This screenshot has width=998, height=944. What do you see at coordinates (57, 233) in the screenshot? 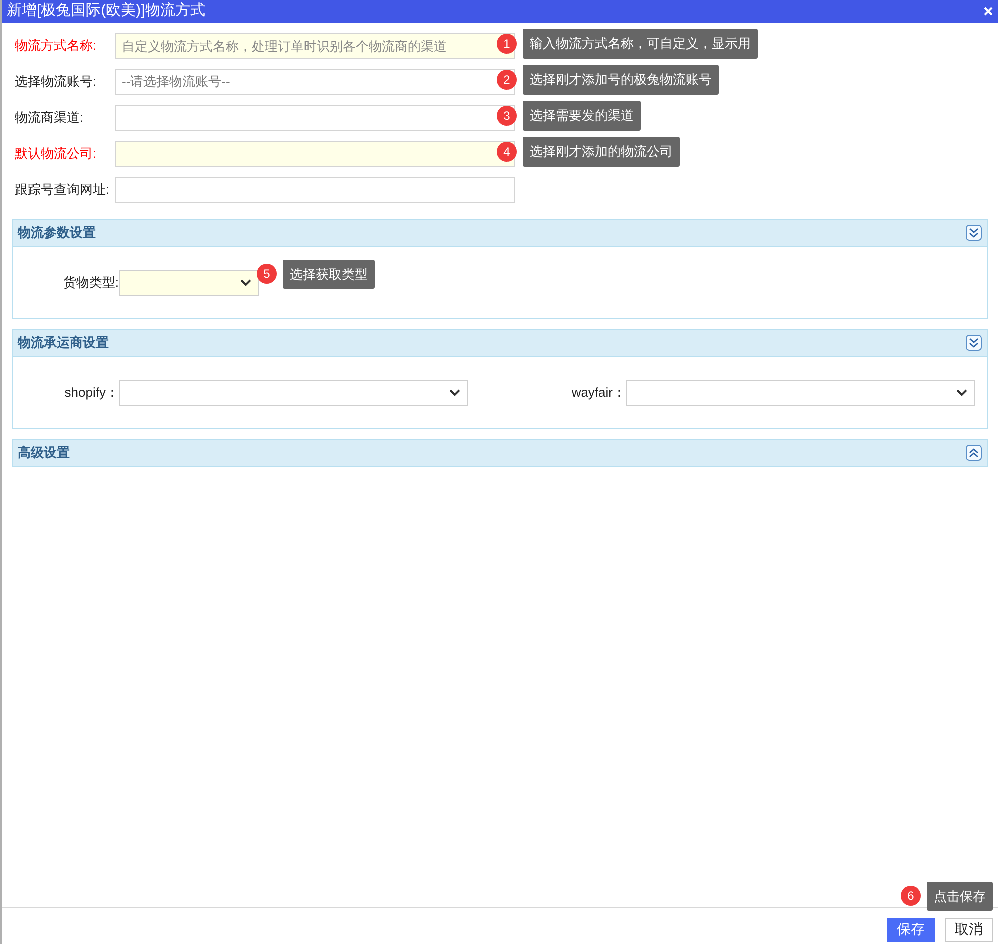
I see `panel-title: 物流参数设置` at bounding box center [57, 233].